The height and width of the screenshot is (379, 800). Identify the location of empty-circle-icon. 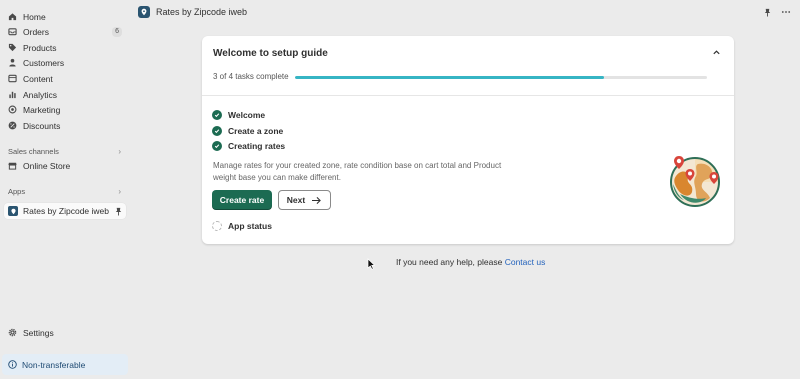
(217, 226).